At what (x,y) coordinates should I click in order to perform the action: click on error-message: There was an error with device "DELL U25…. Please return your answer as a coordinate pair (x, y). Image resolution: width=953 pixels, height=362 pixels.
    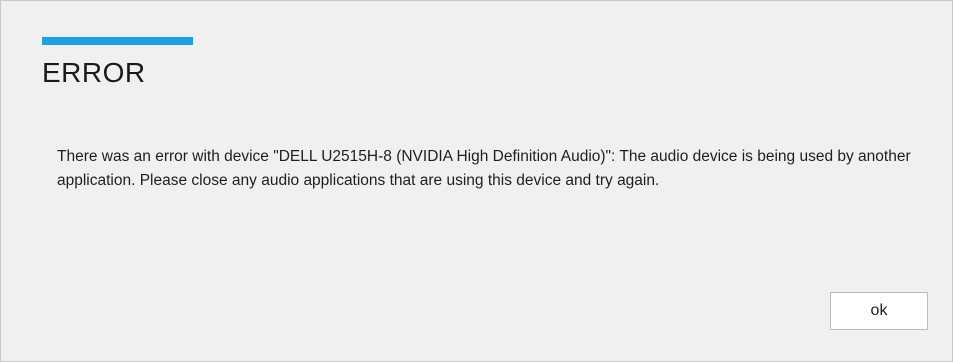
    Looking at the image, I should click on (484, 168).